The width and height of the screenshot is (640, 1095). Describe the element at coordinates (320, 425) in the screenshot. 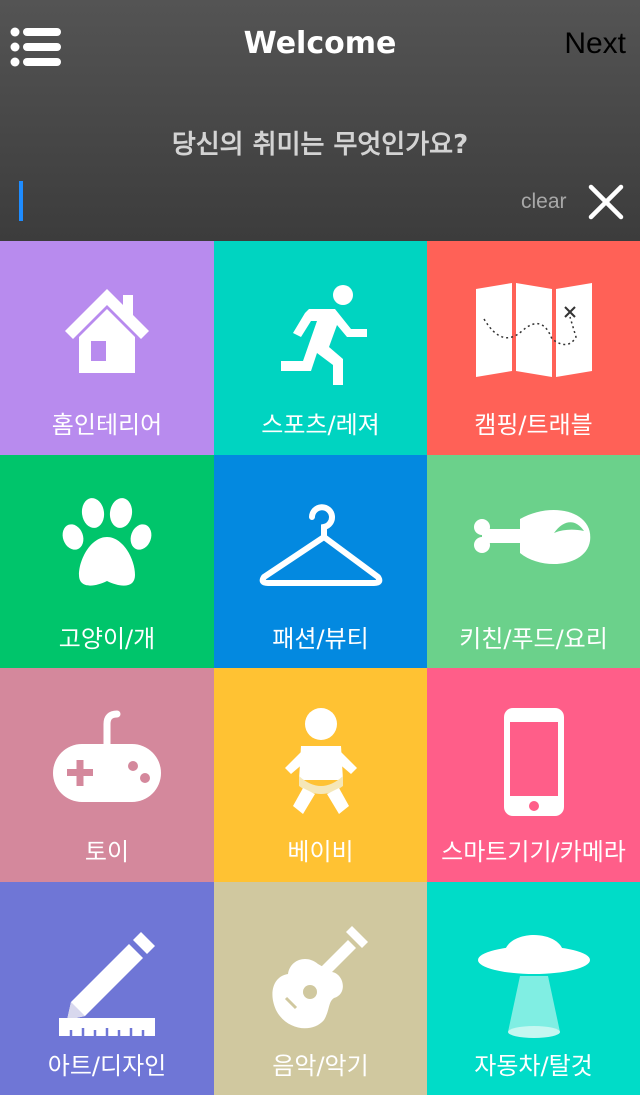

I see `category-label: 스포츠/레져` at that location.